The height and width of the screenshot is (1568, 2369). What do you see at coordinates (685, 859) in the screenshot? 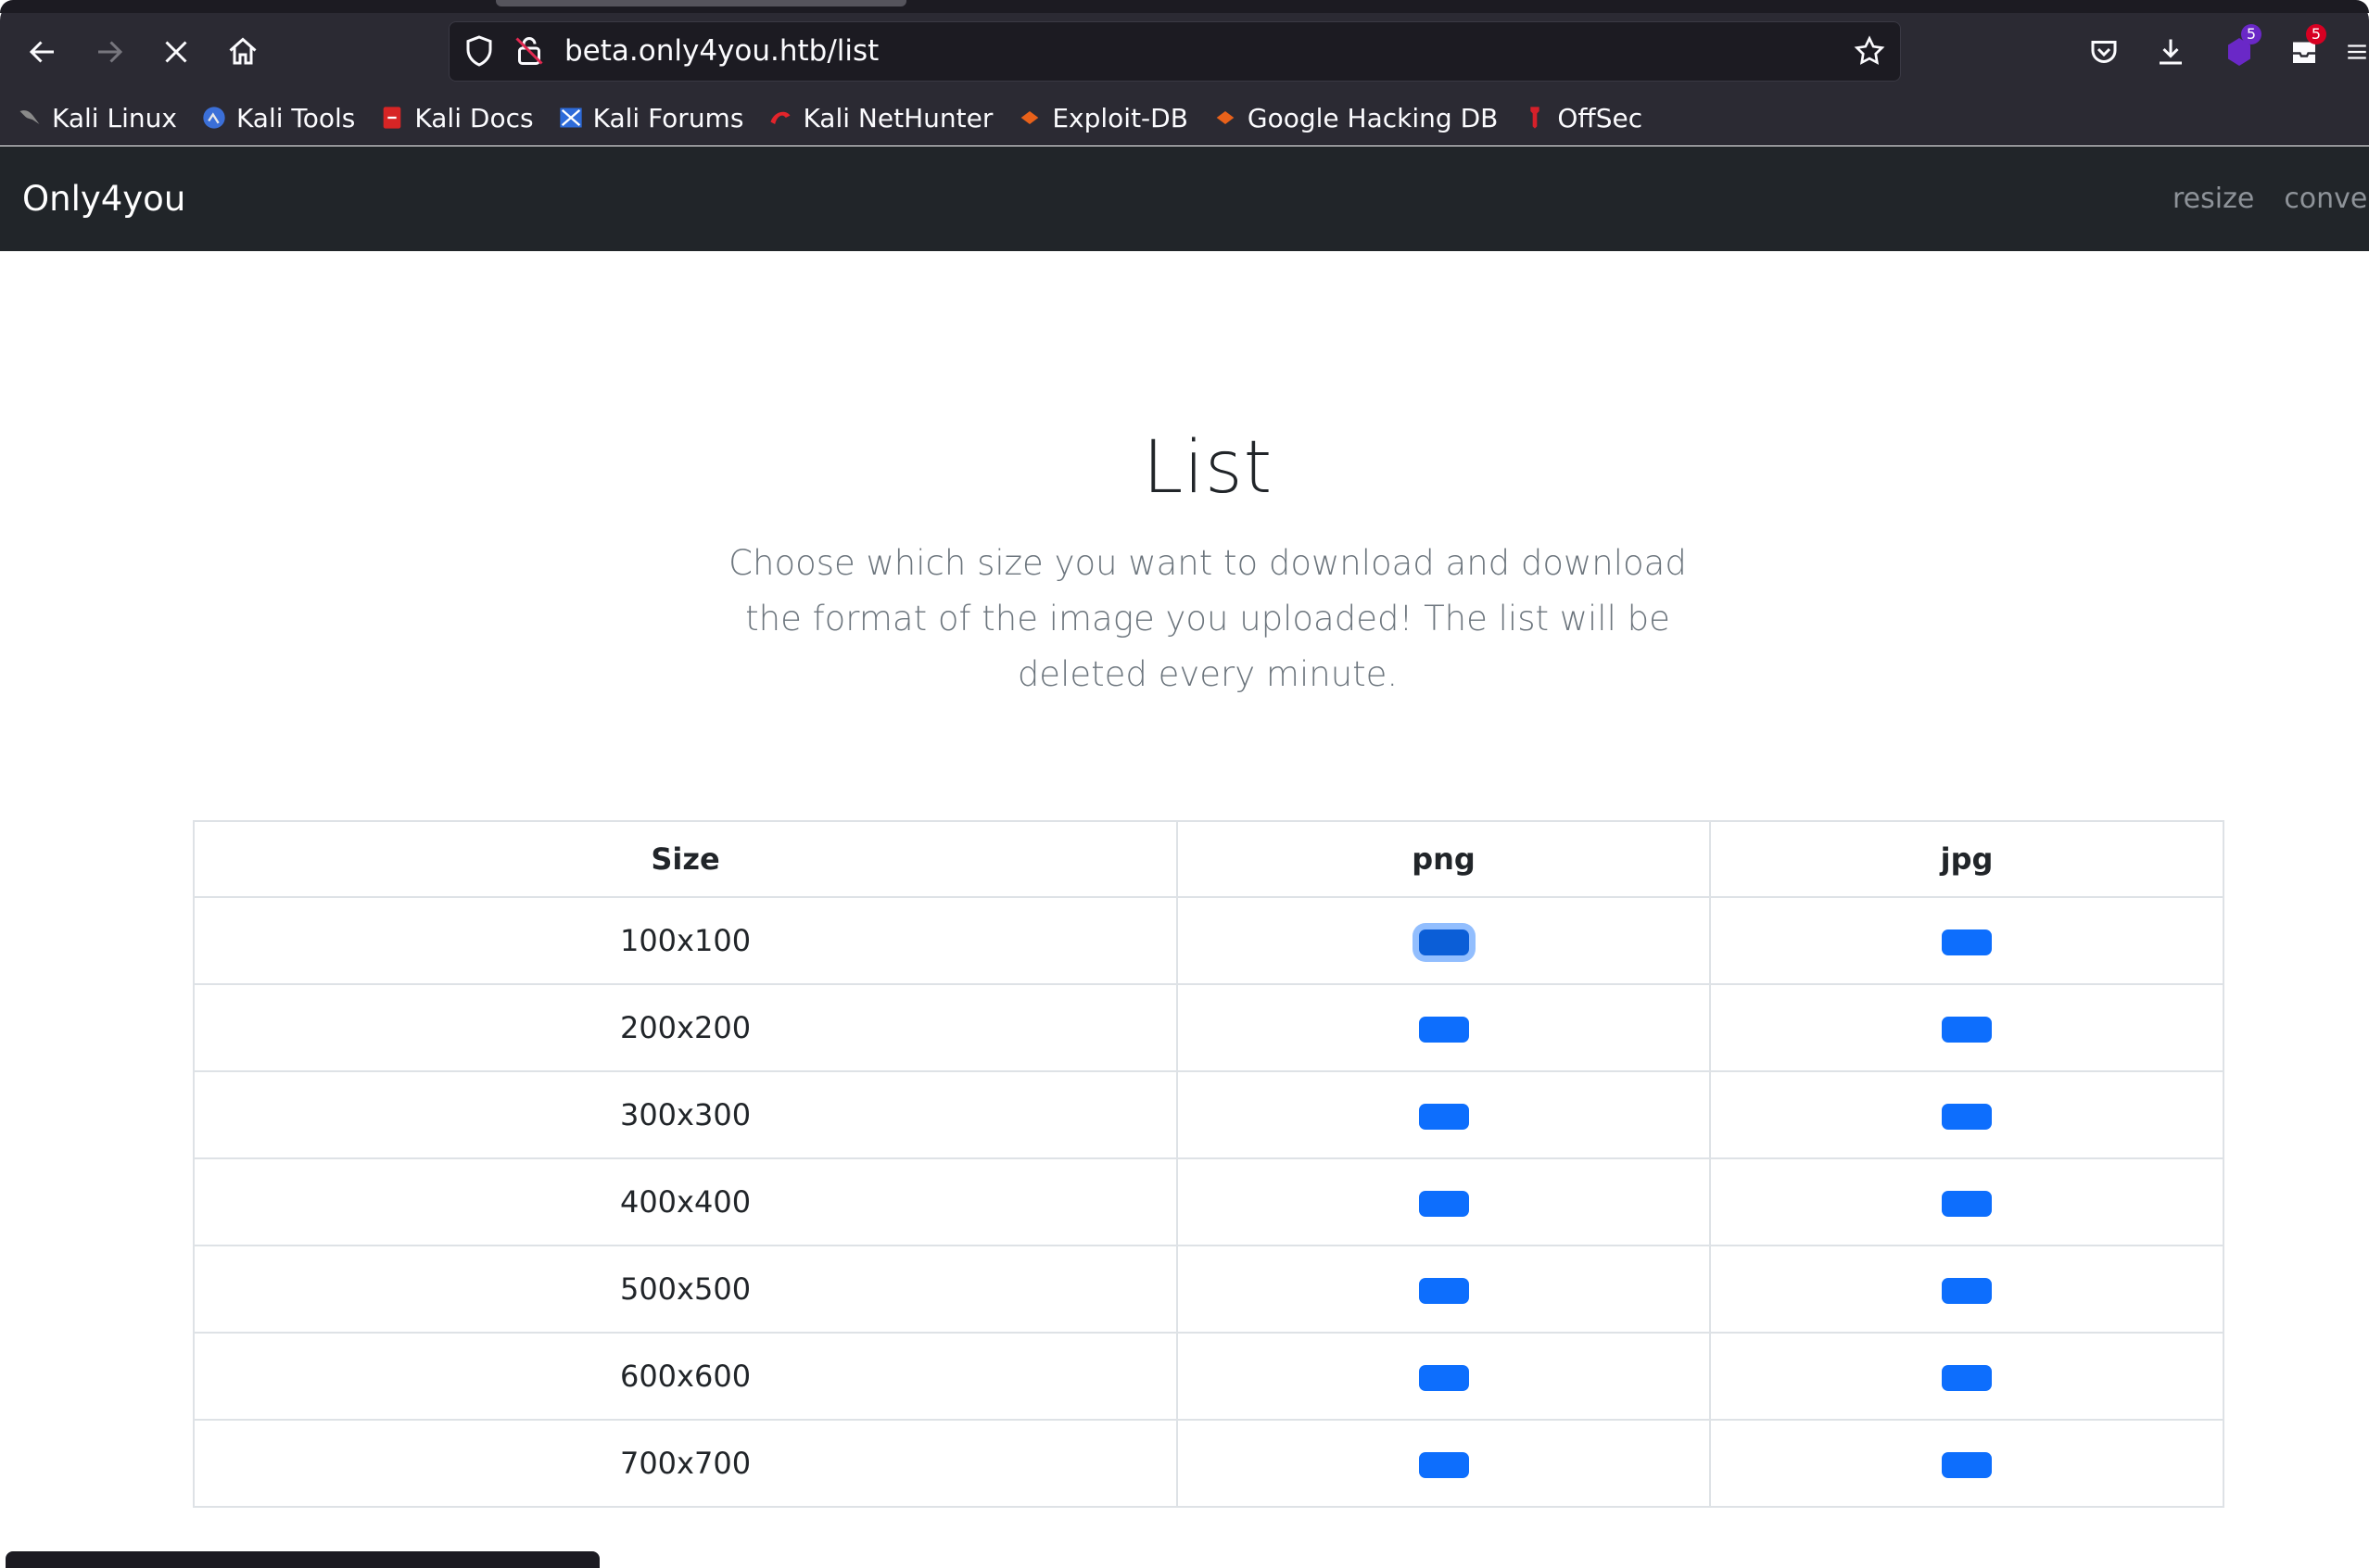
I see `column-header-size: Size` at bounding box center [685, 859].